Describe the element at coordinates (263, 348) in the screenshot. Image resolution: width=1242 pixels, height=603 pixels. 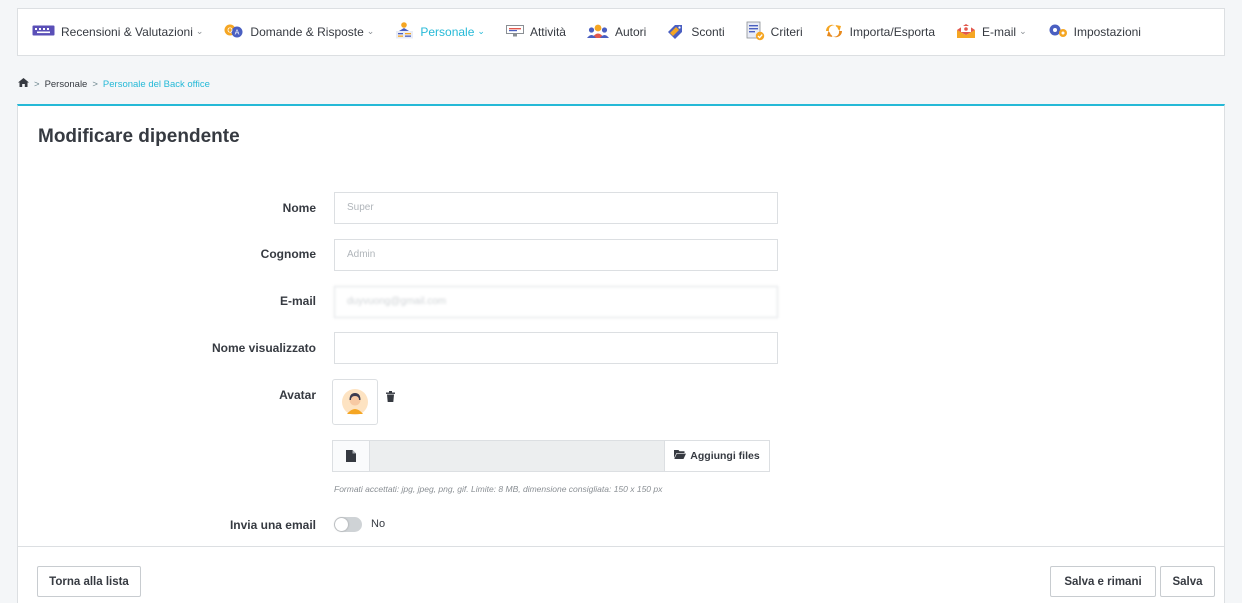
I see `display-name-label: Nome visualizzato` at that location.